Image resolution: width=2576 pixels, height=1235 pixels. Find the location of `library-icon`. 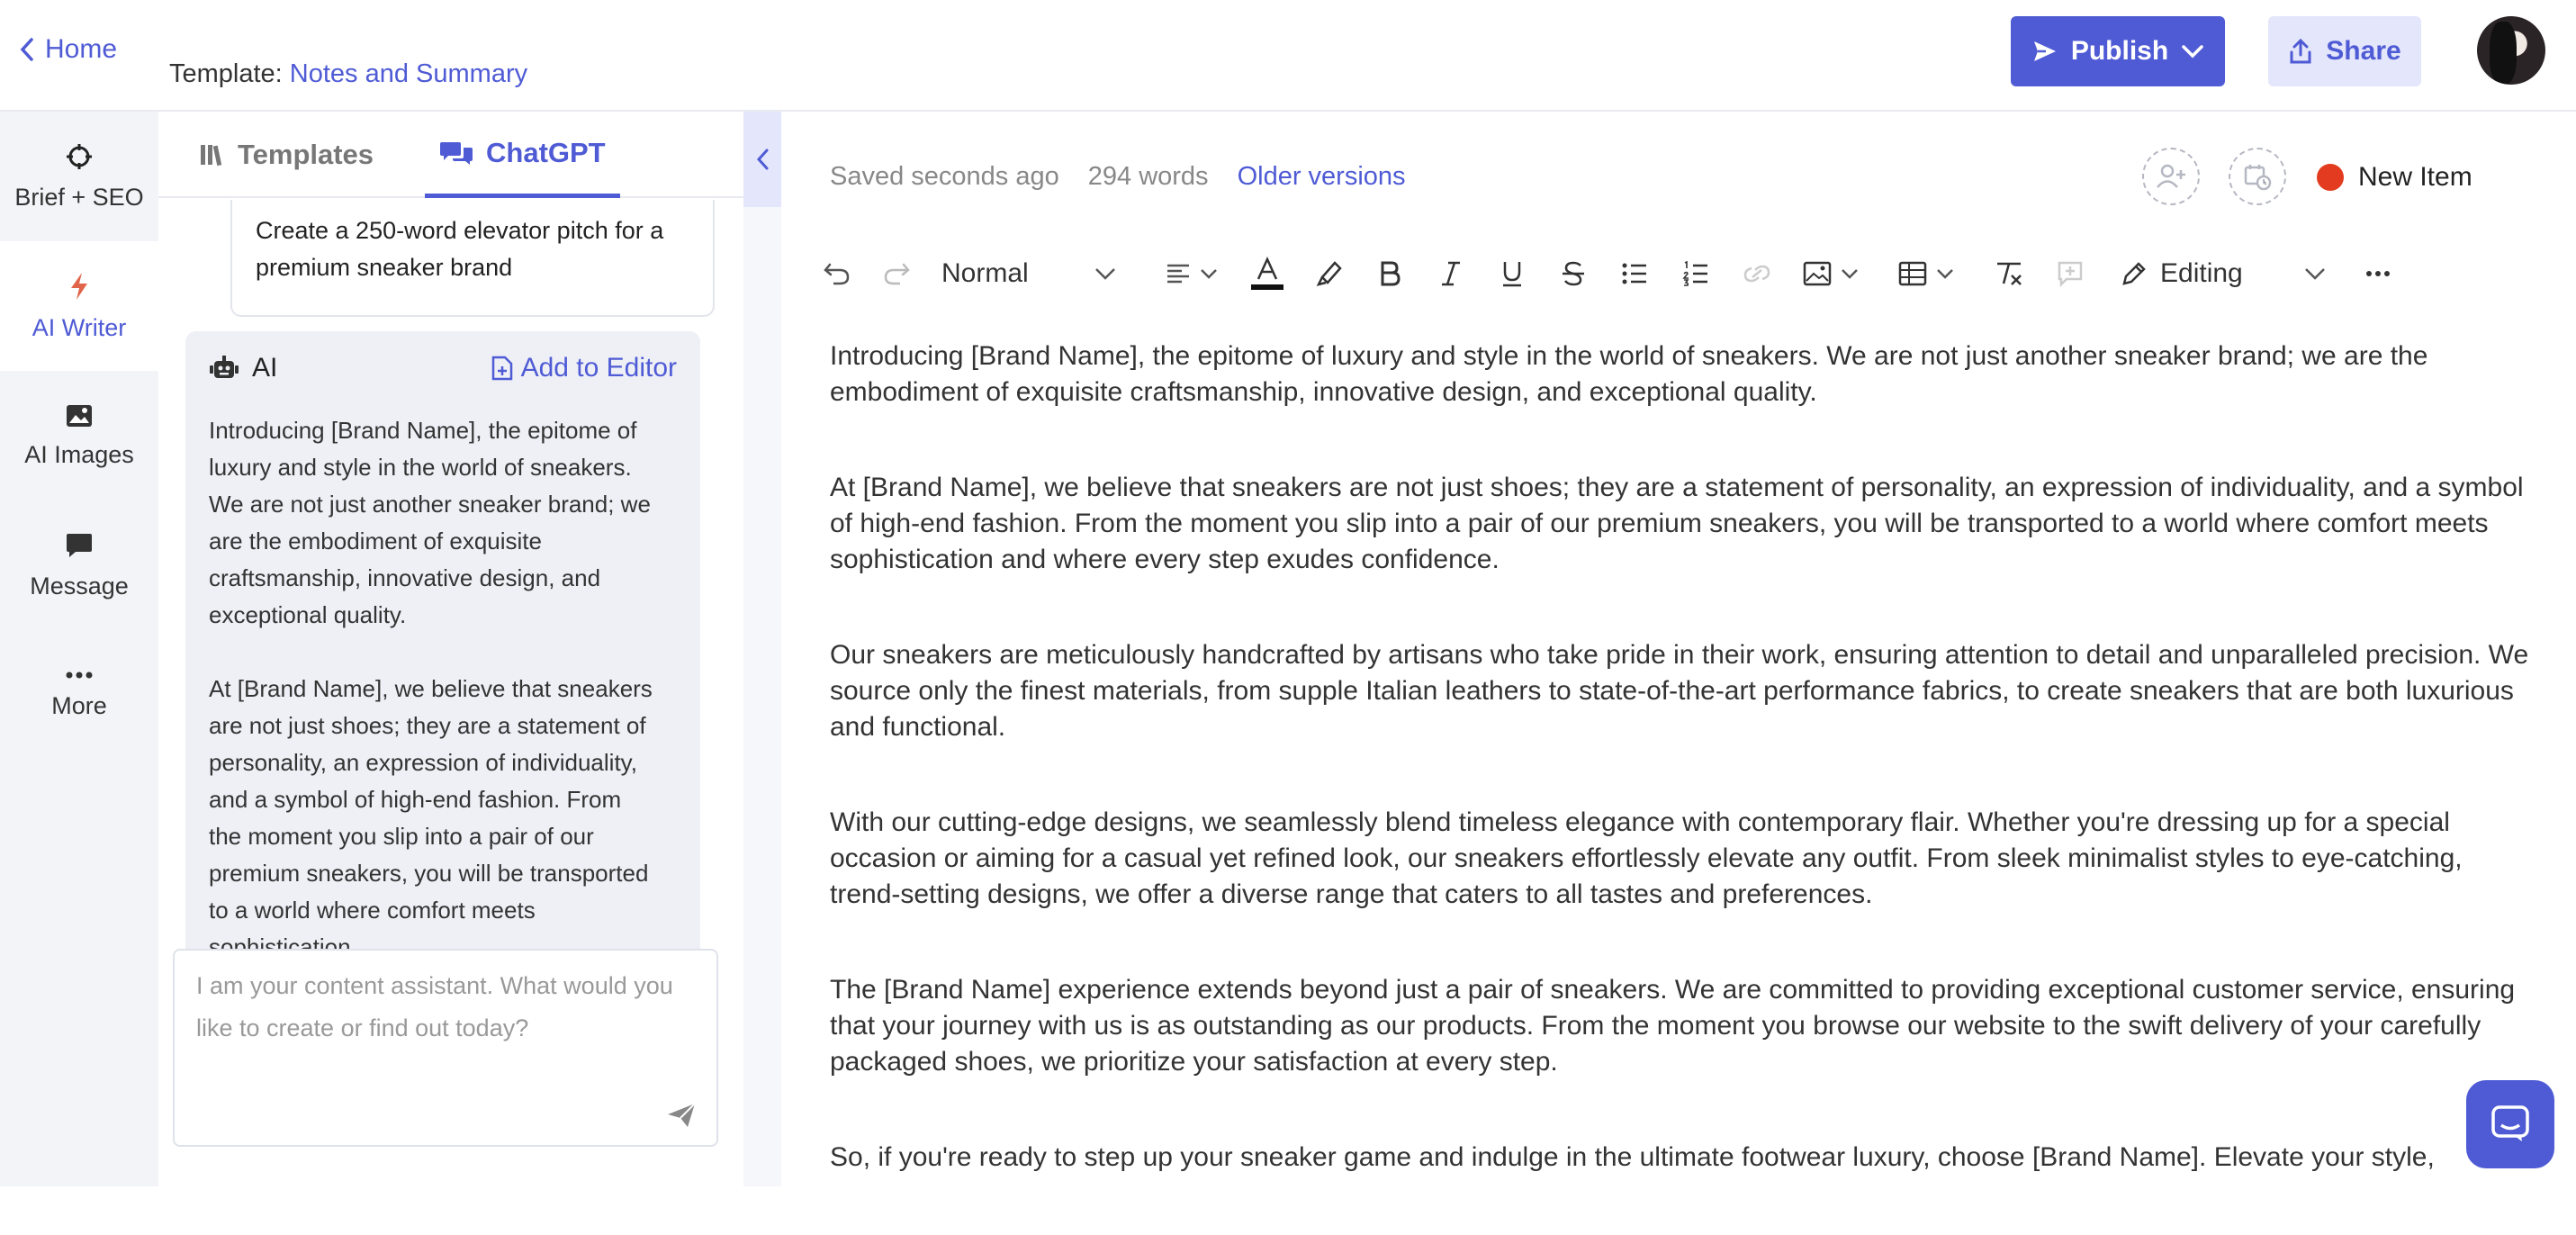

library-icon is located at coordinates (211, 154).